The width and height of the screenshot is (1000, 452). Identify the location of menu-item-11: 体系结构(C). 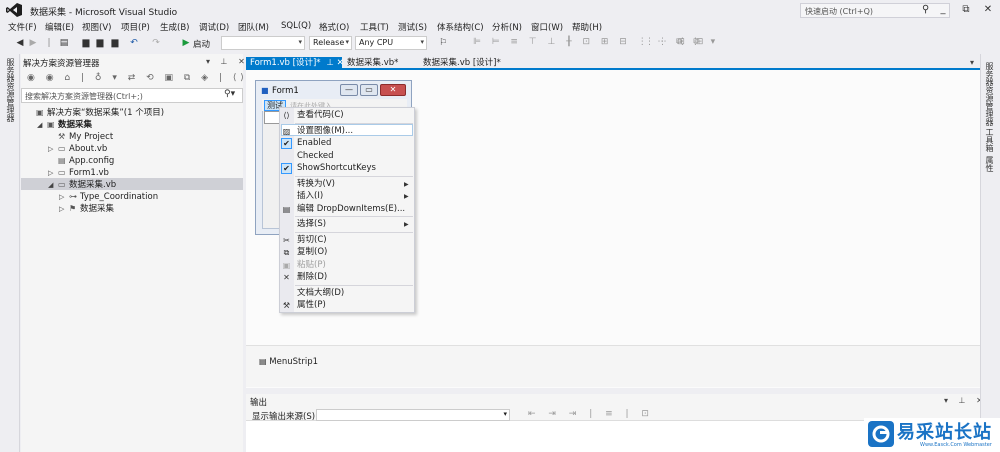
(460, 27).